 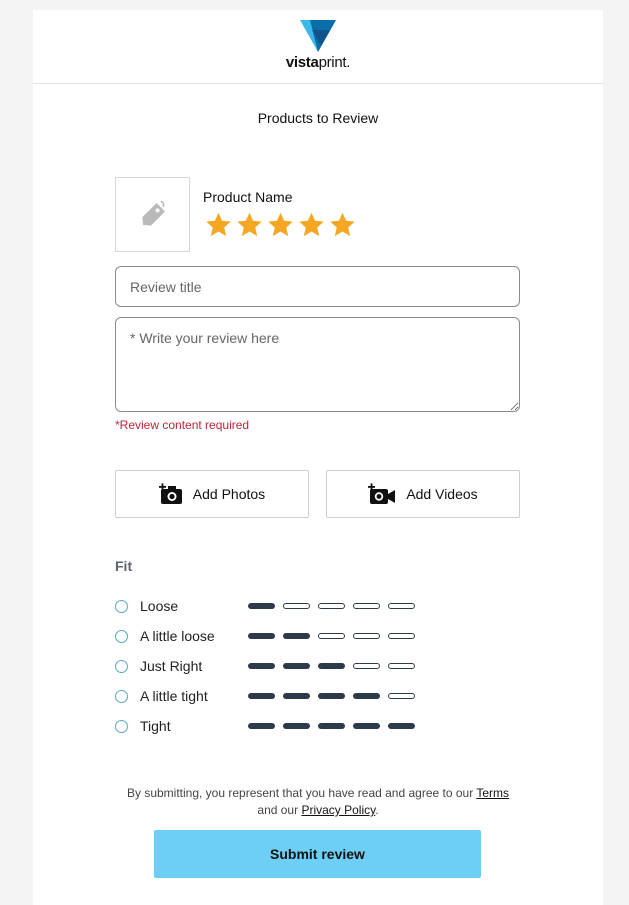 I want to click on product-summary: Product Name, so click(x=236, y=214).